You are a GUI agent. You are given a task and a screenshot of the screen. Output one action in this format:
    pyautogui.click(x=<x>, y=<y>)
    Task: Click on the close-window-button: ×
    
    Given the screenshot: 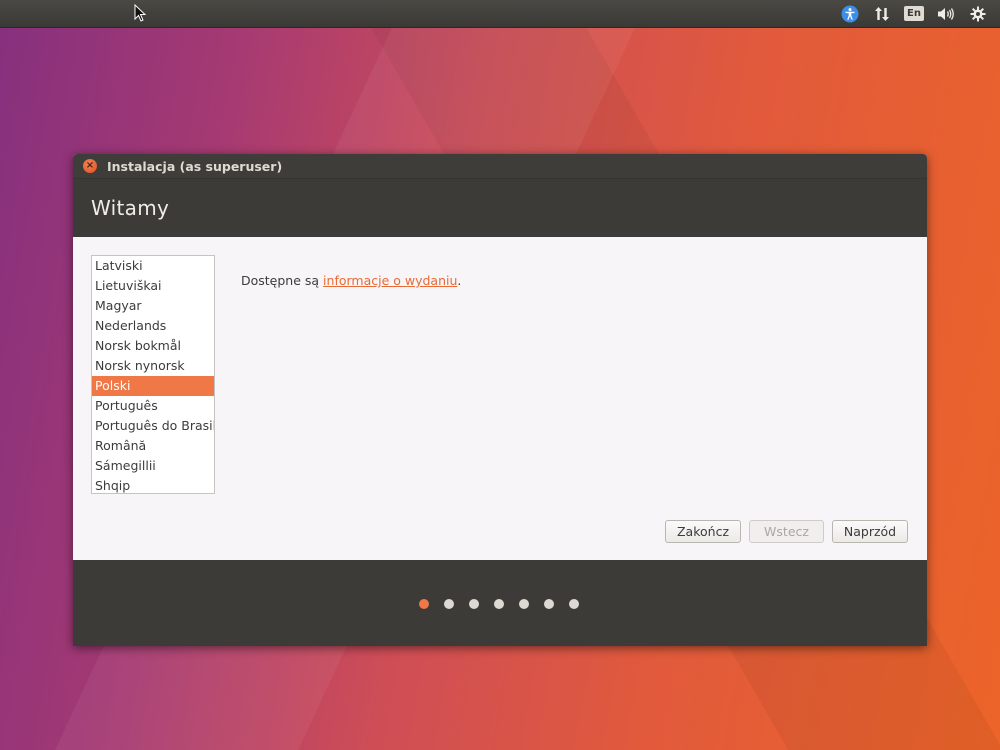 What is the action you would take?
    pyautogui.click(x=90, y=166)
    